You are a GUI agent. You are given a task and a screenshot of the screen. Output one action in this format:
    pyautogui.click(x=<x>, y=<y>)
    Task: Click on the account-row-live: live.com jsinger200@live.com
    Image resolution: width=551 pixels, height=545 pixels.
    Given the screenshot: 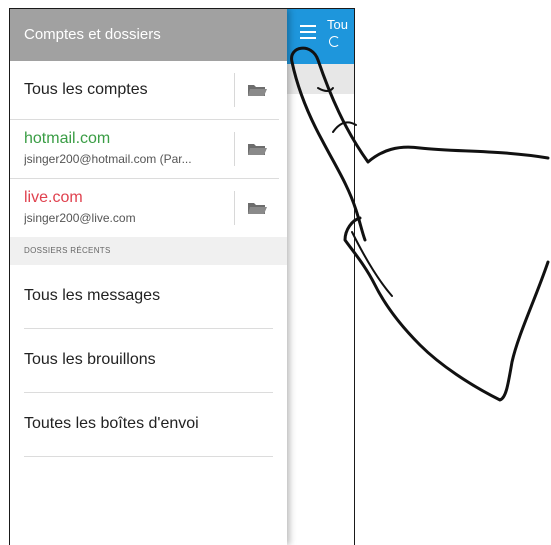 What is the action you would take?
    pyautogui.click(x=144, y=208)
    